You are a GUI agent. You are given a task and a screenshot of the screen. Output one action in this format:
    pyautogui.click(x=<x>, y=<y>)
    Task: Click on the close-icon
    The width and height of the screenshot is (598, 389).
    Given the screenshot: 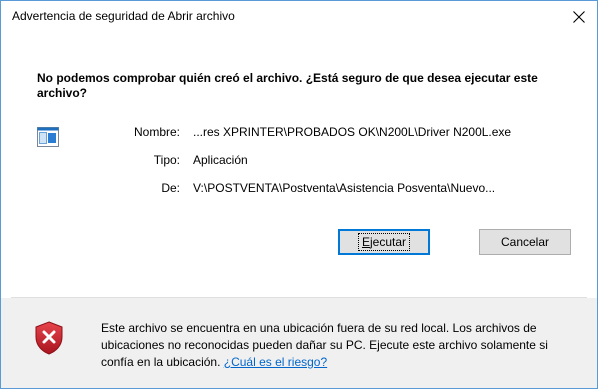 What is the action you would take?
    pyautogui.click(x=579, y=17)
    